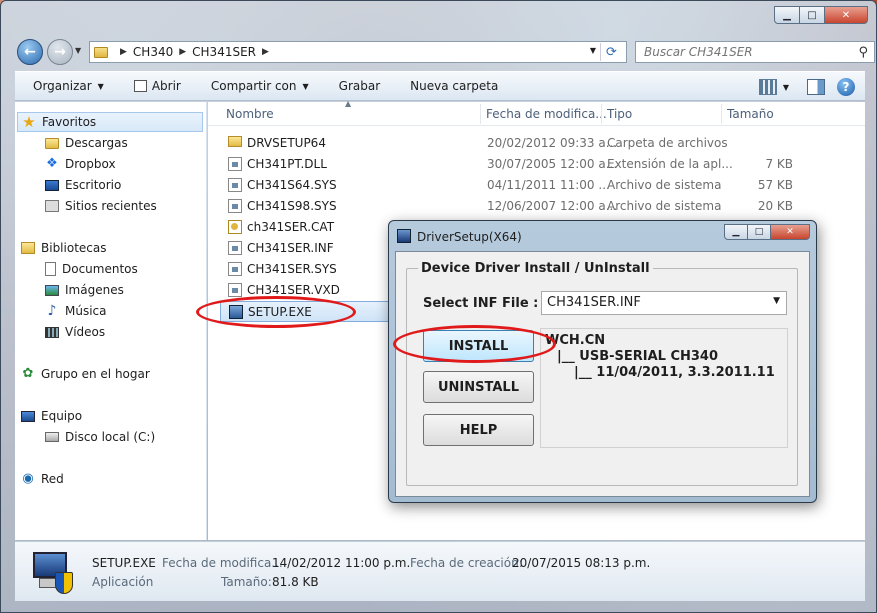  I want to click on nav-recent-places: Sitios recientes, so click(140, 206).